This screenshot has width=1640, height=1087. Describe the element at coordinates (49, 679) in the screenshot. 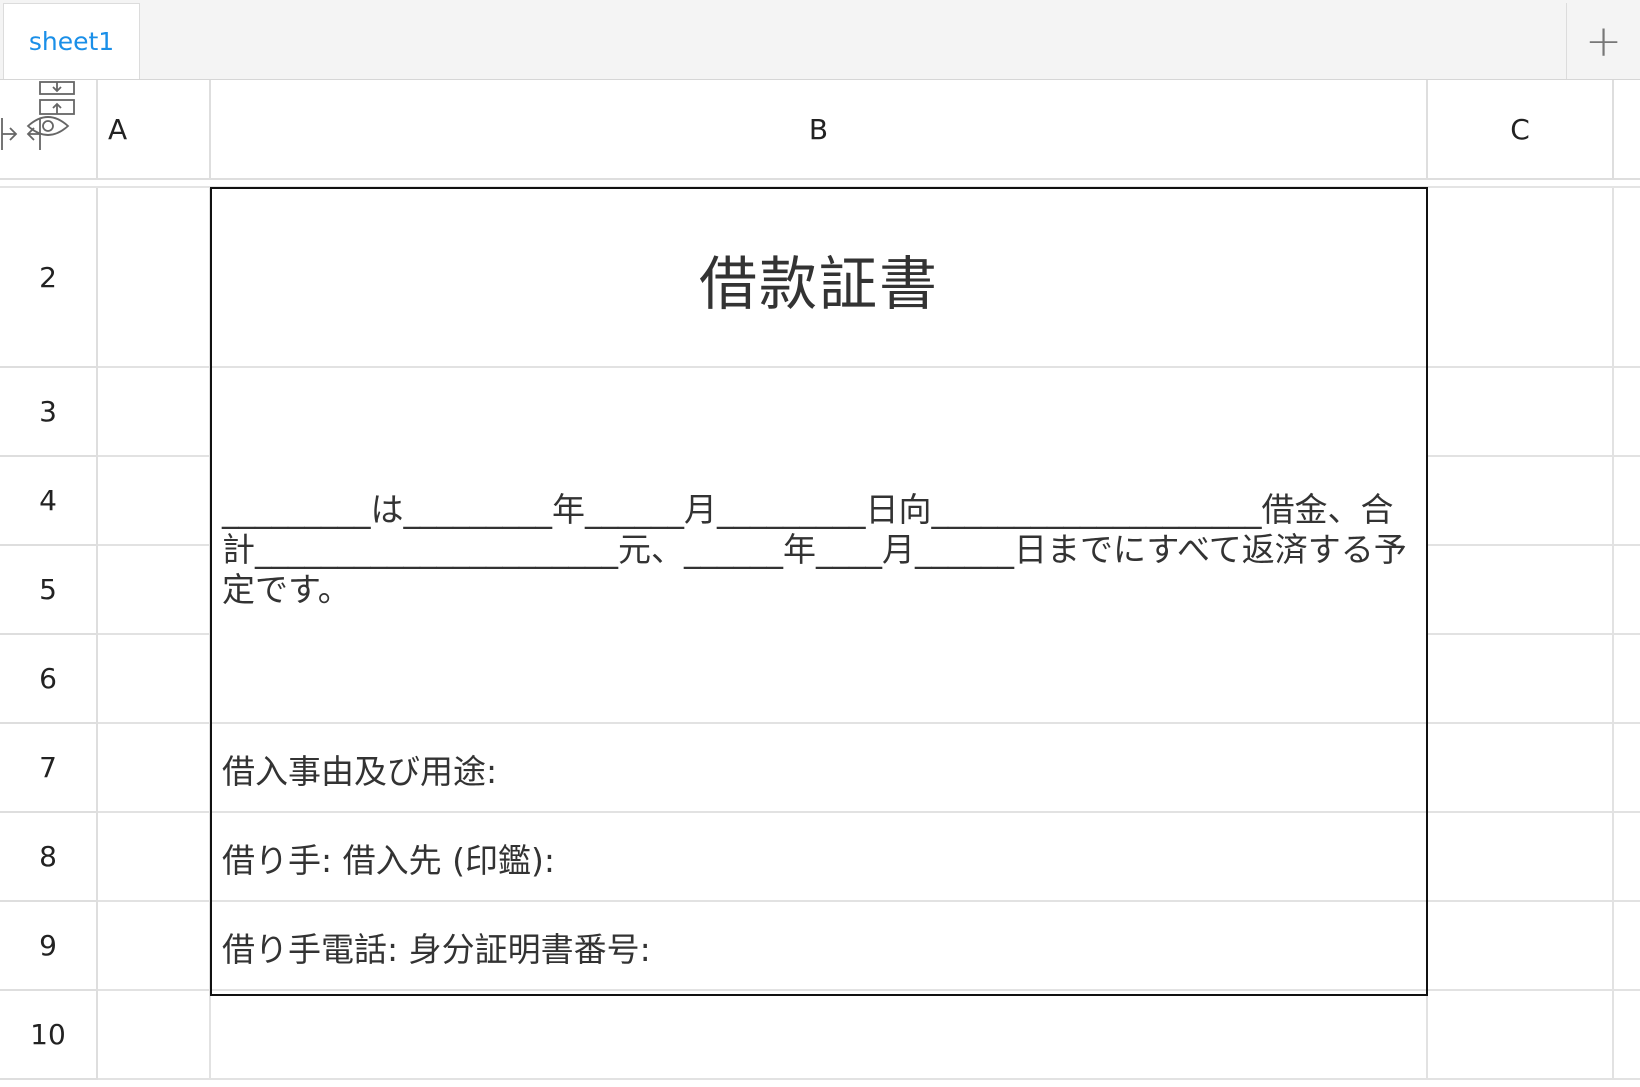

I see `row-header-6: 6` at that location.